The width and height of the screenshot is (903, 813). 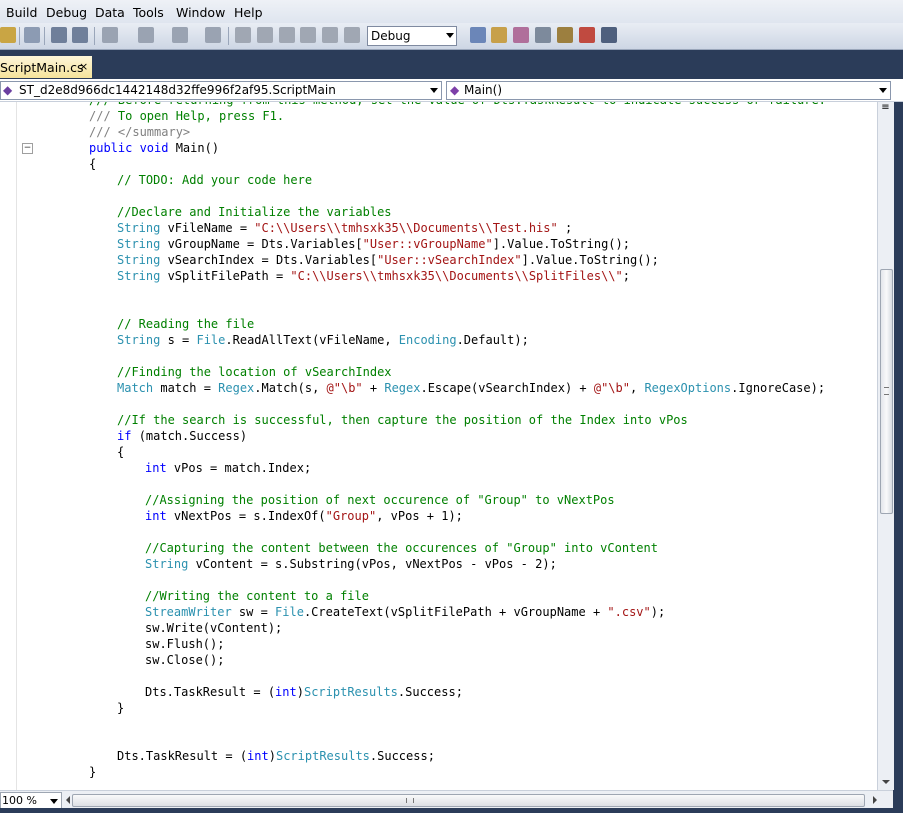 I want to click on chevron-down-icon, so click(x=54, y=801).